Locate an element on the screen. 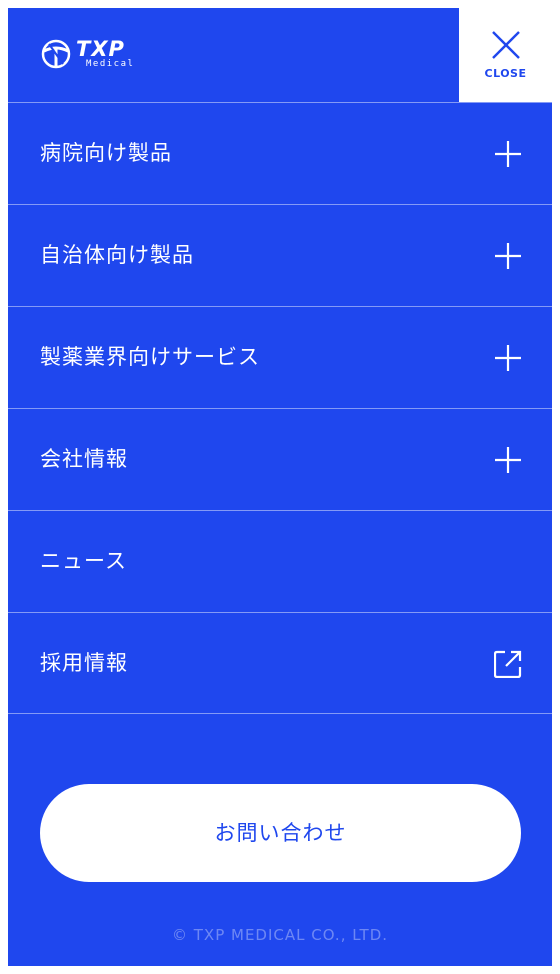 The height and width of the screenshot is (974, 560). logo-mark-icon is located at coordinates (56, 54).